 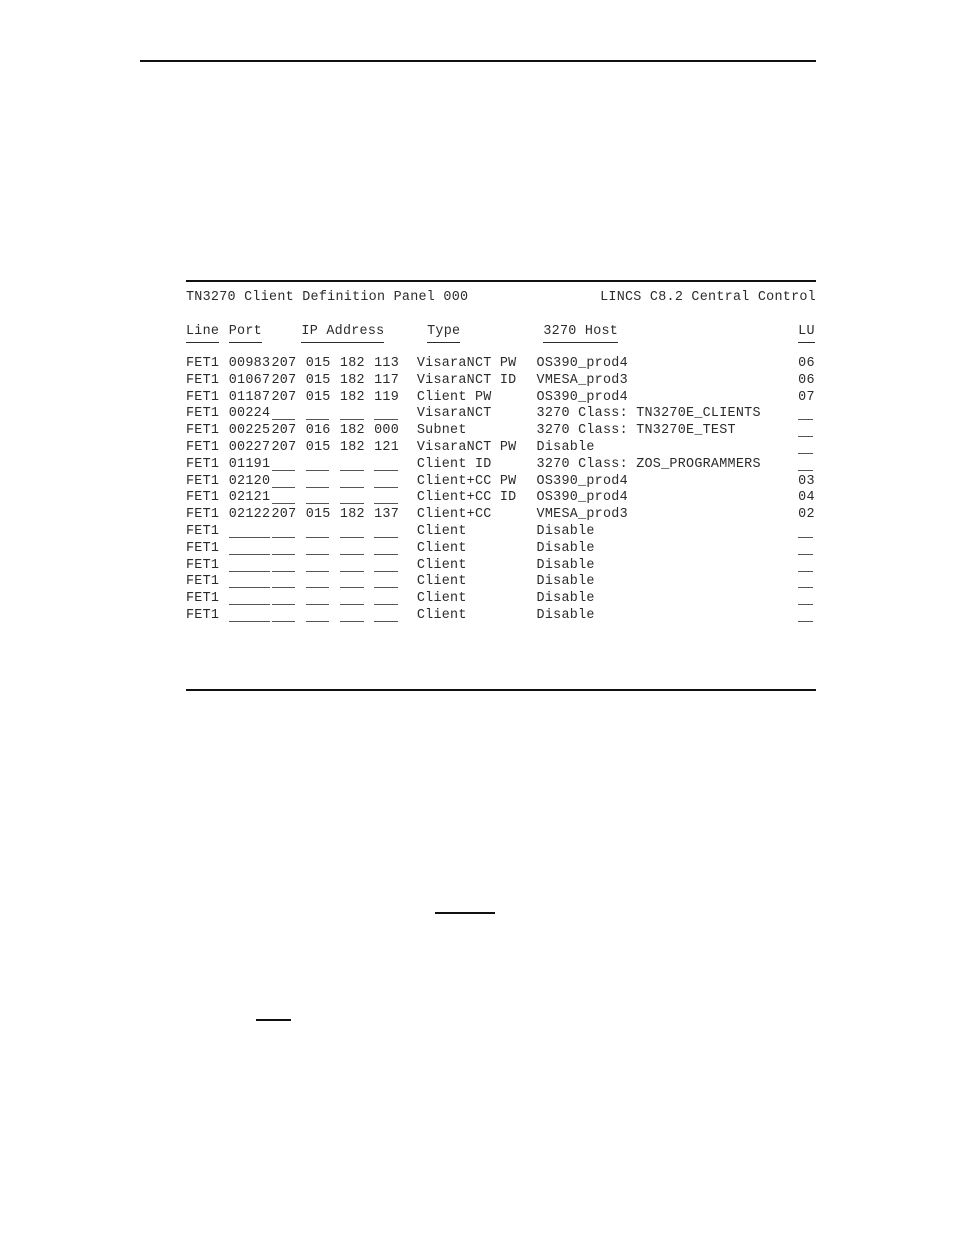 I want to click on cell-port: 01191, so click(x=250, y=465).